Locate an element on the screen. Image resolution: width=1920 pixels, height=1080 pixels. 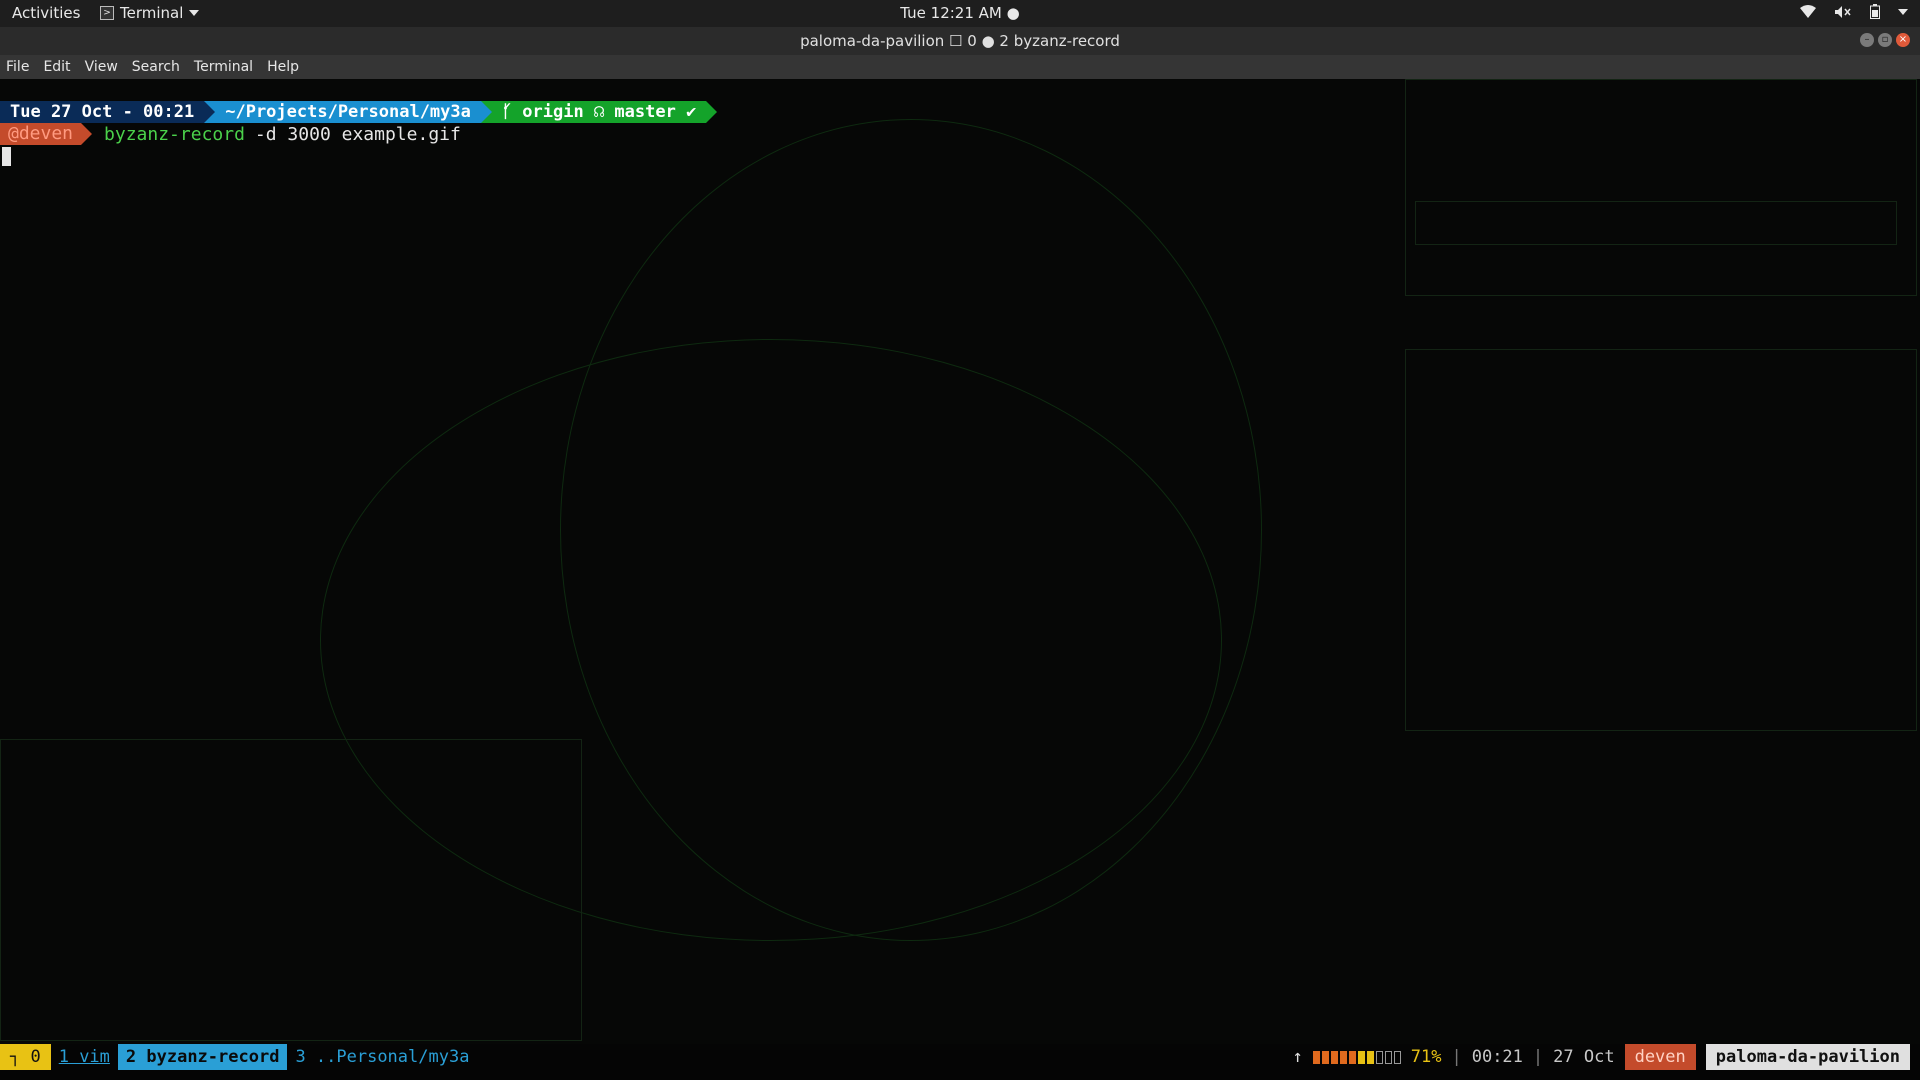
close-button: × is located at coordinates (1903, 40).